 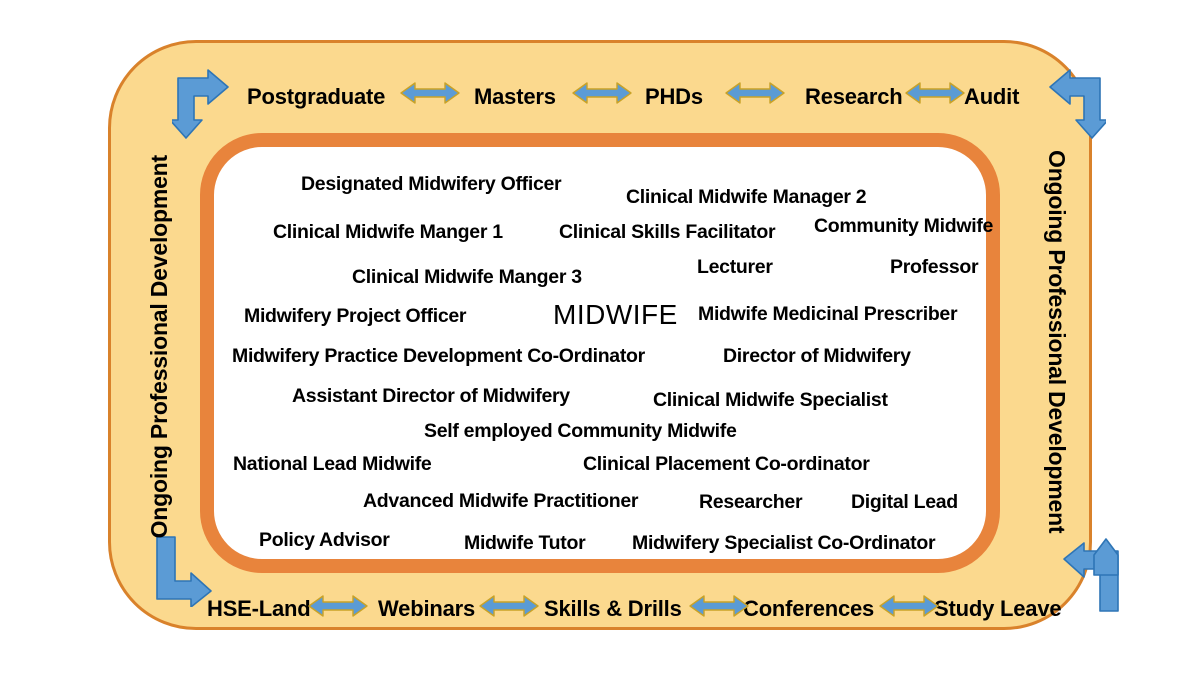 I want to click on bottom-webinars-to-skills-double-arrow-icon, so click(x=509, y=606).